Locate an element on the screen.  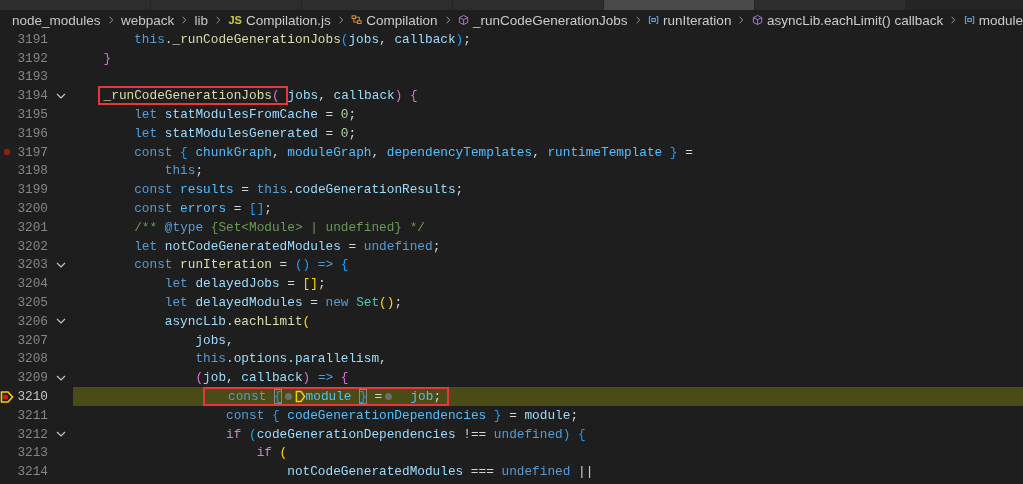
line-number: 3193 is located at coordinates (32, 77).